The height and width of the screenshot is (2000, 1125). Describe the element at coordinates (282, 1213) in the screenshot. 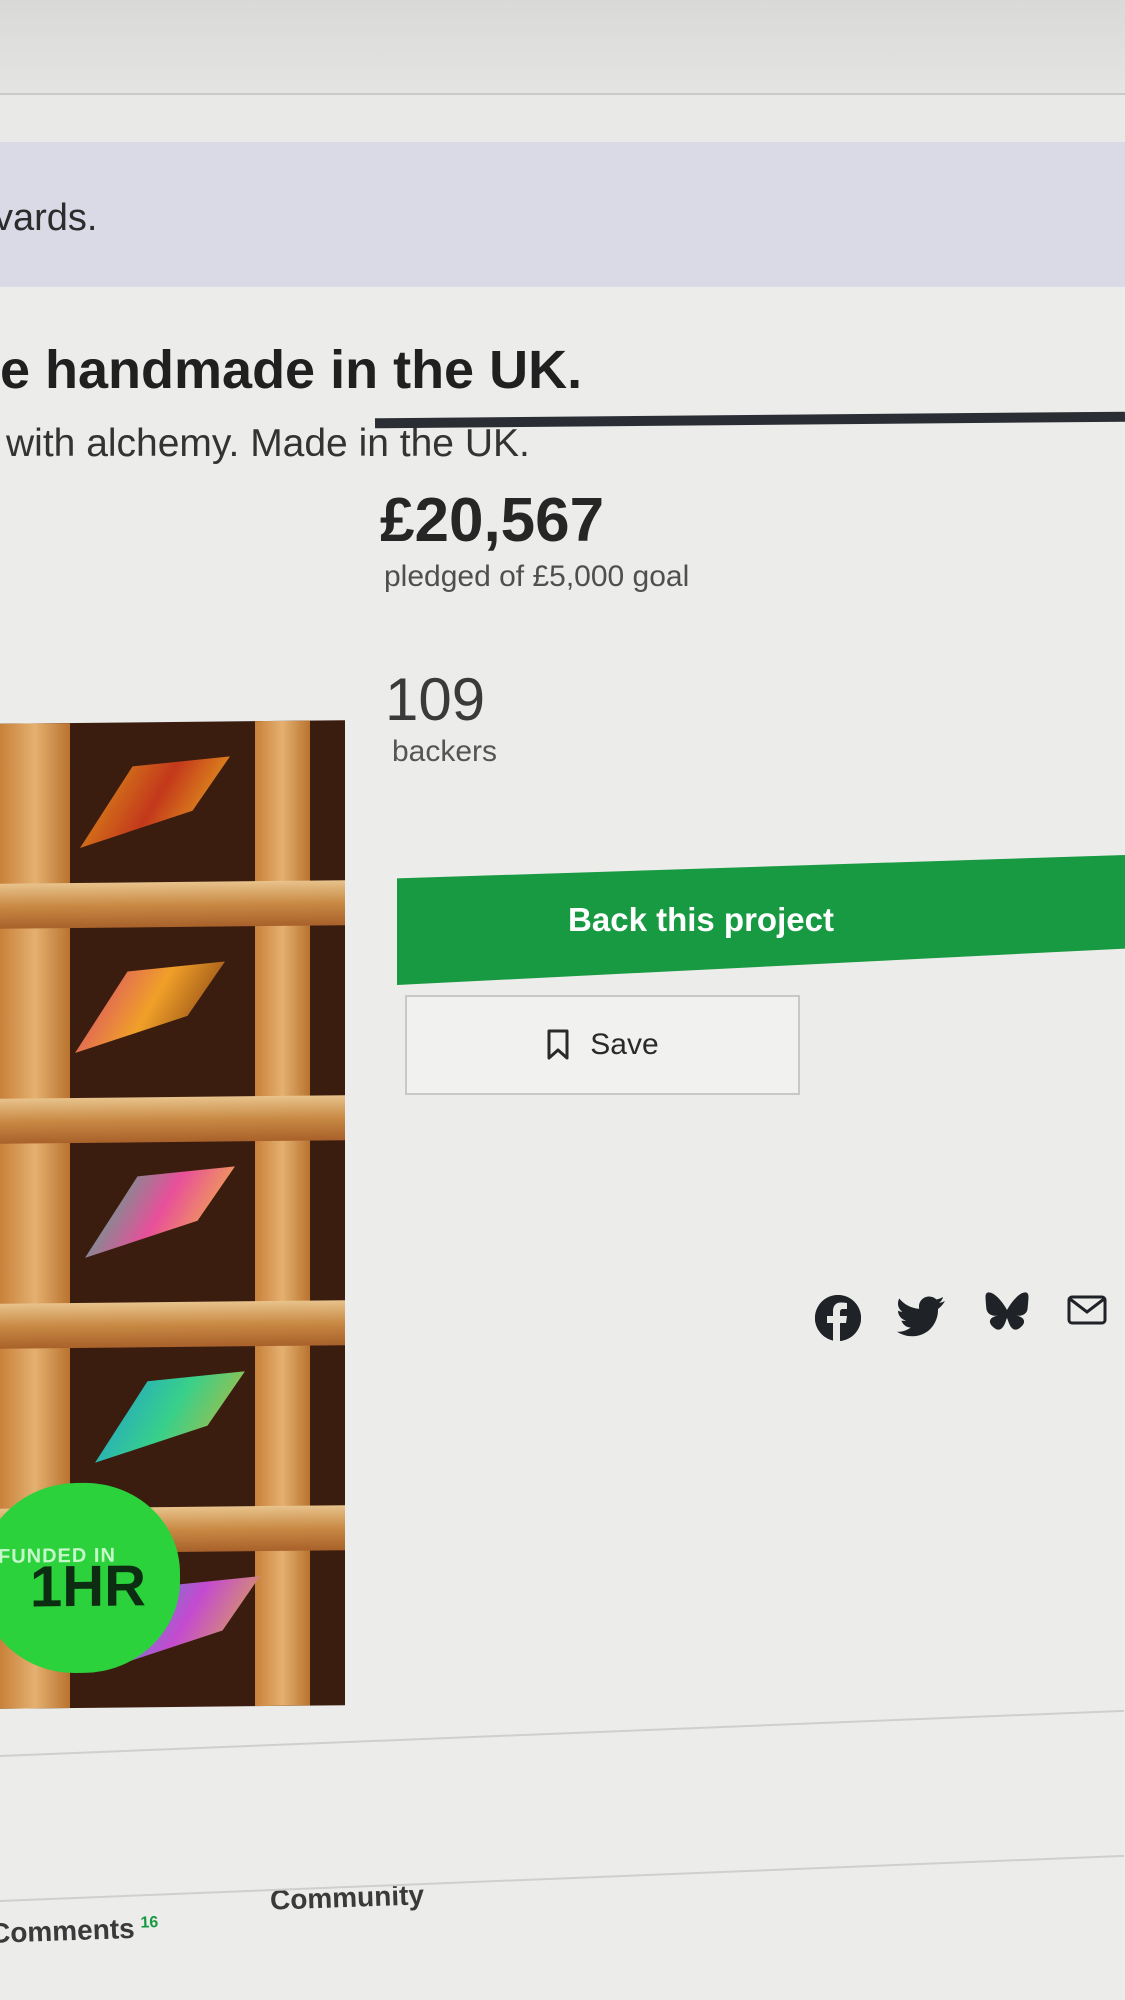

I see `shelf-post` at that location.